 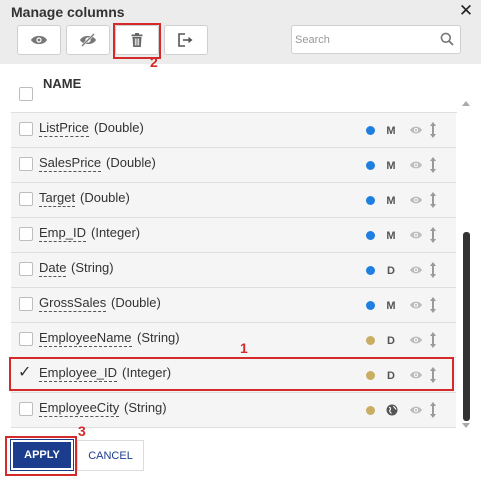 I want to click on export-columns-button, so click(x=186, y=40).